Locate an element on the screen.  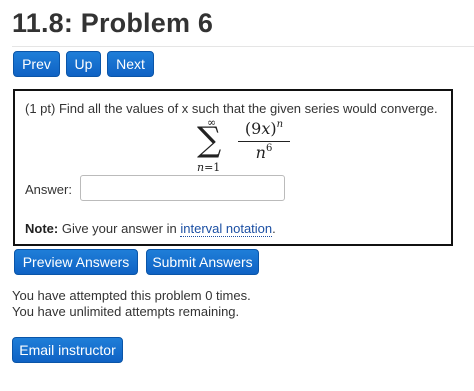
summation-sign: ∑ is located at coordinates (209, 140).